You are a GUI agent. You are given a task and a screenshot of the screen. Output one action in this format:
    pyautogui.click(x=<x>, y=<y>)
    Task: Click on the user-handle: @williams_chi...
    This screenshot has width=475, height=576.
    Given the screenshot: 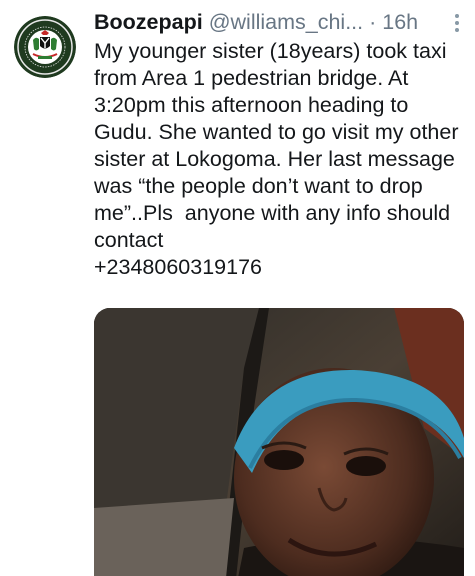 What is the action you would take?
    pyautogui.click(x=286, y=22)
    